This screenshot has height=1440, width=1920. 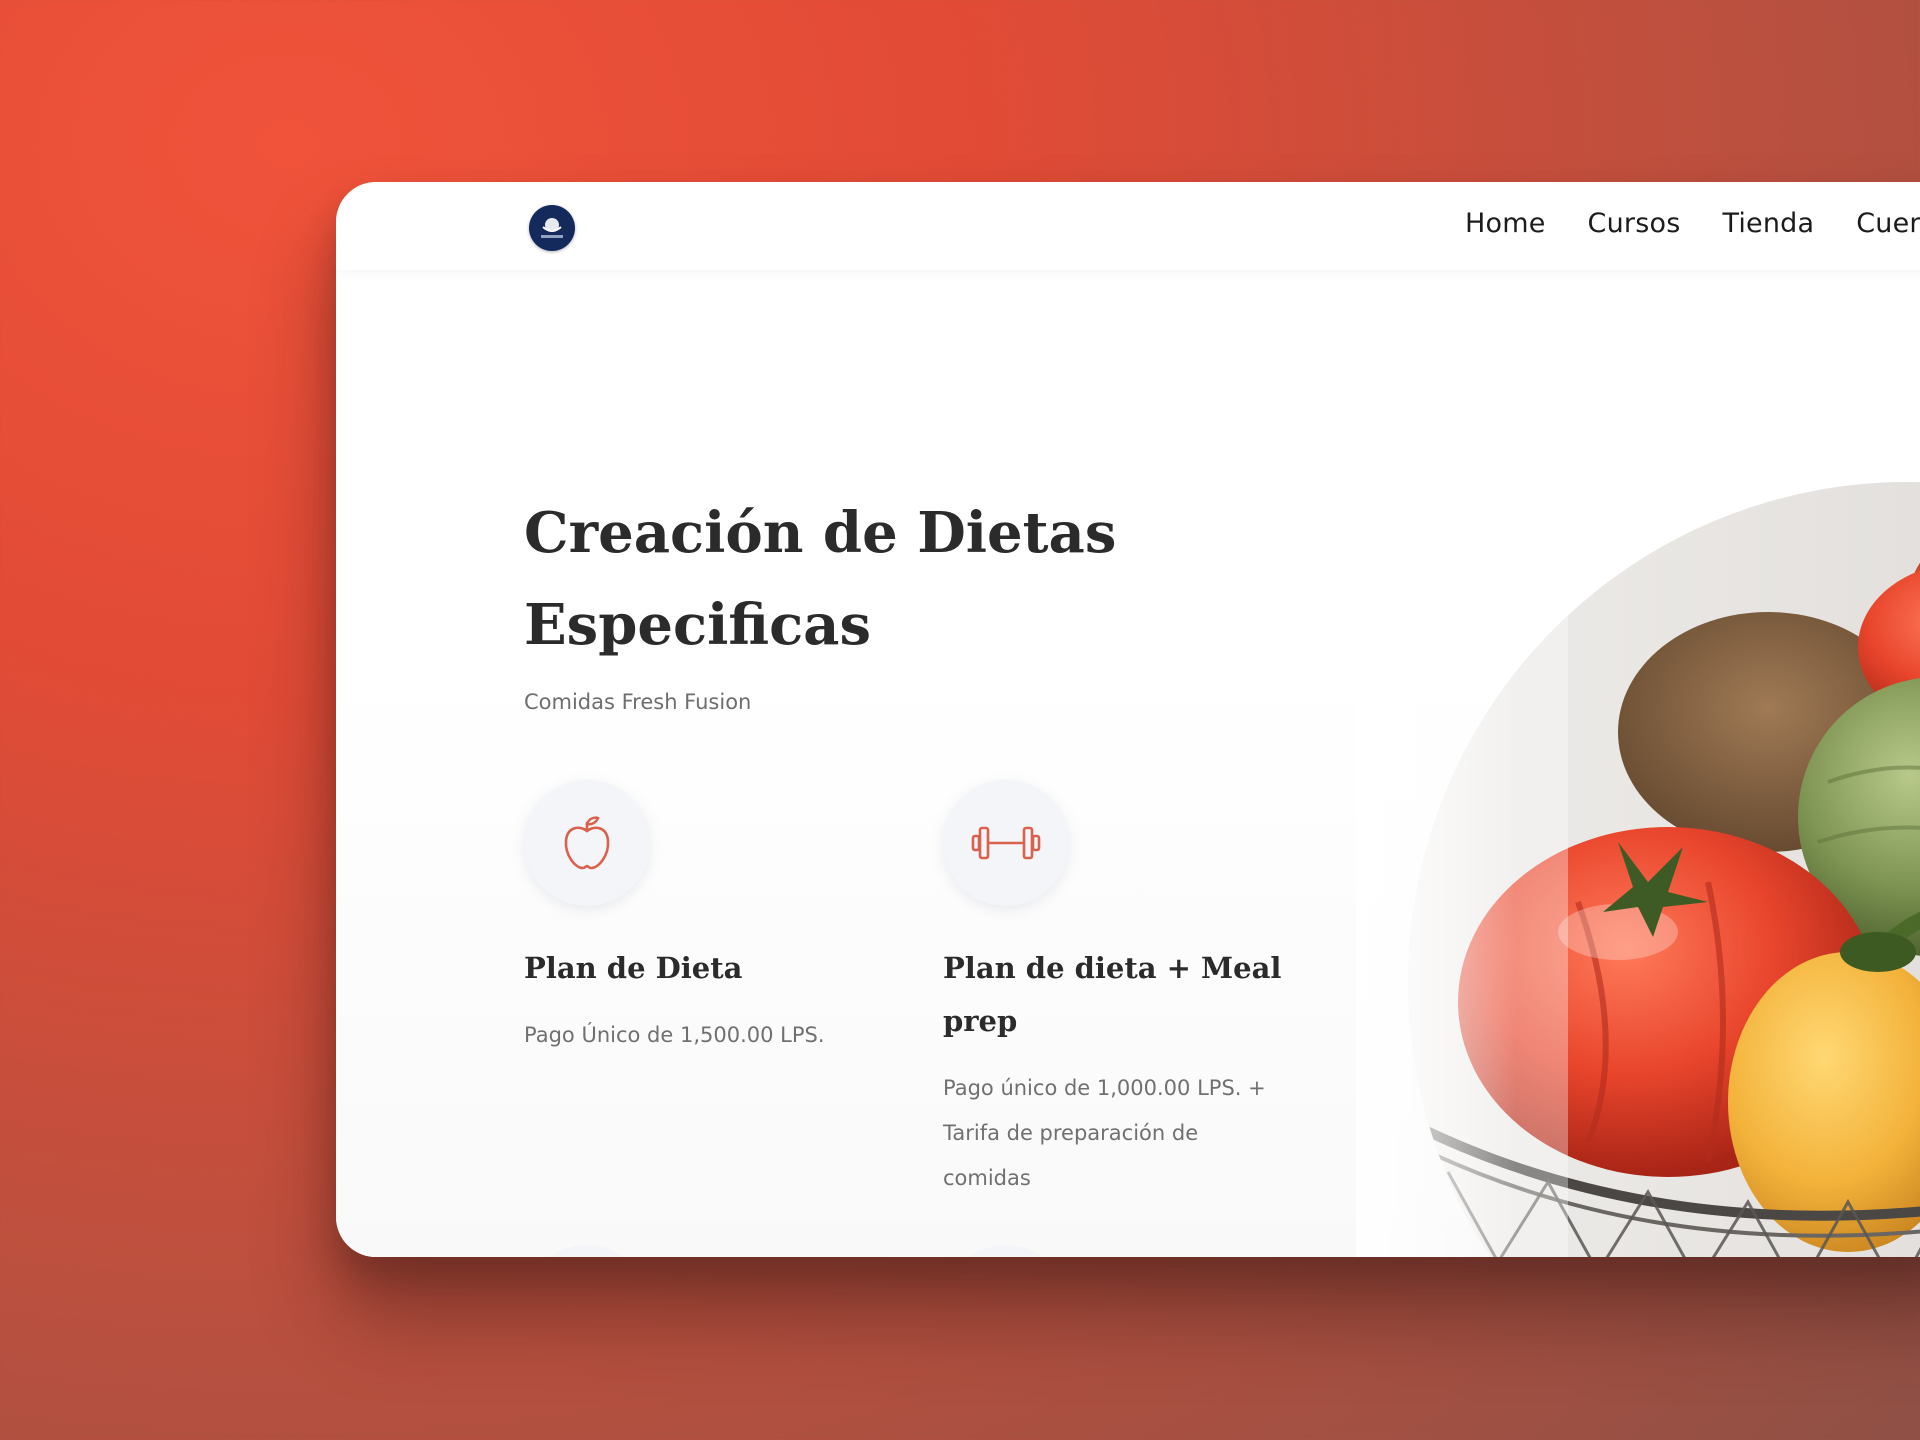 What do you see at coordinates (820, 579) in the screenshot?
I see `hero-title: Creación de Dietas Especificas` at bounding box center [820, 579].